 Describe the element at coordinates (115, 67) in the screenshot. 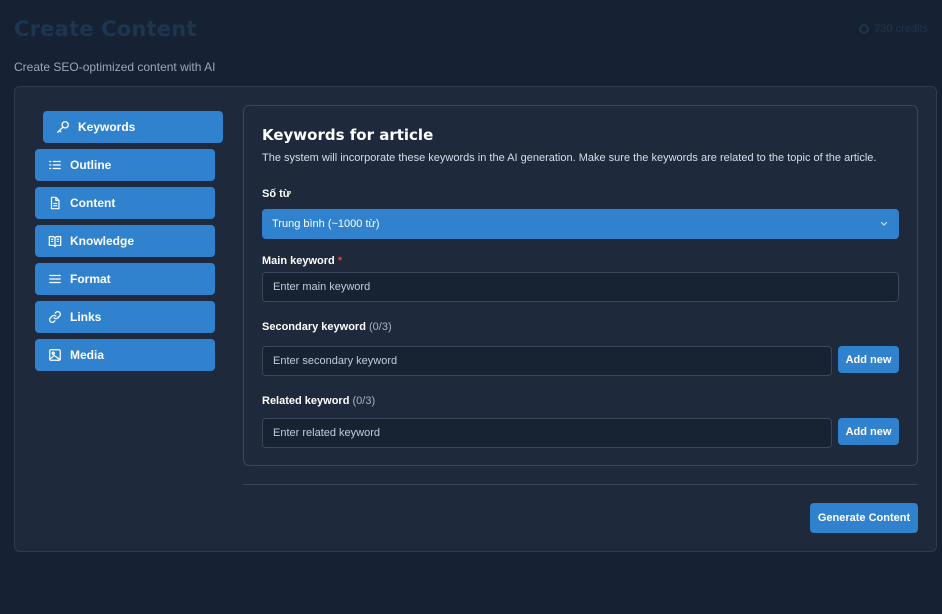

I see `page-subtitle: Create SEO-optimized content with AI` at that location.